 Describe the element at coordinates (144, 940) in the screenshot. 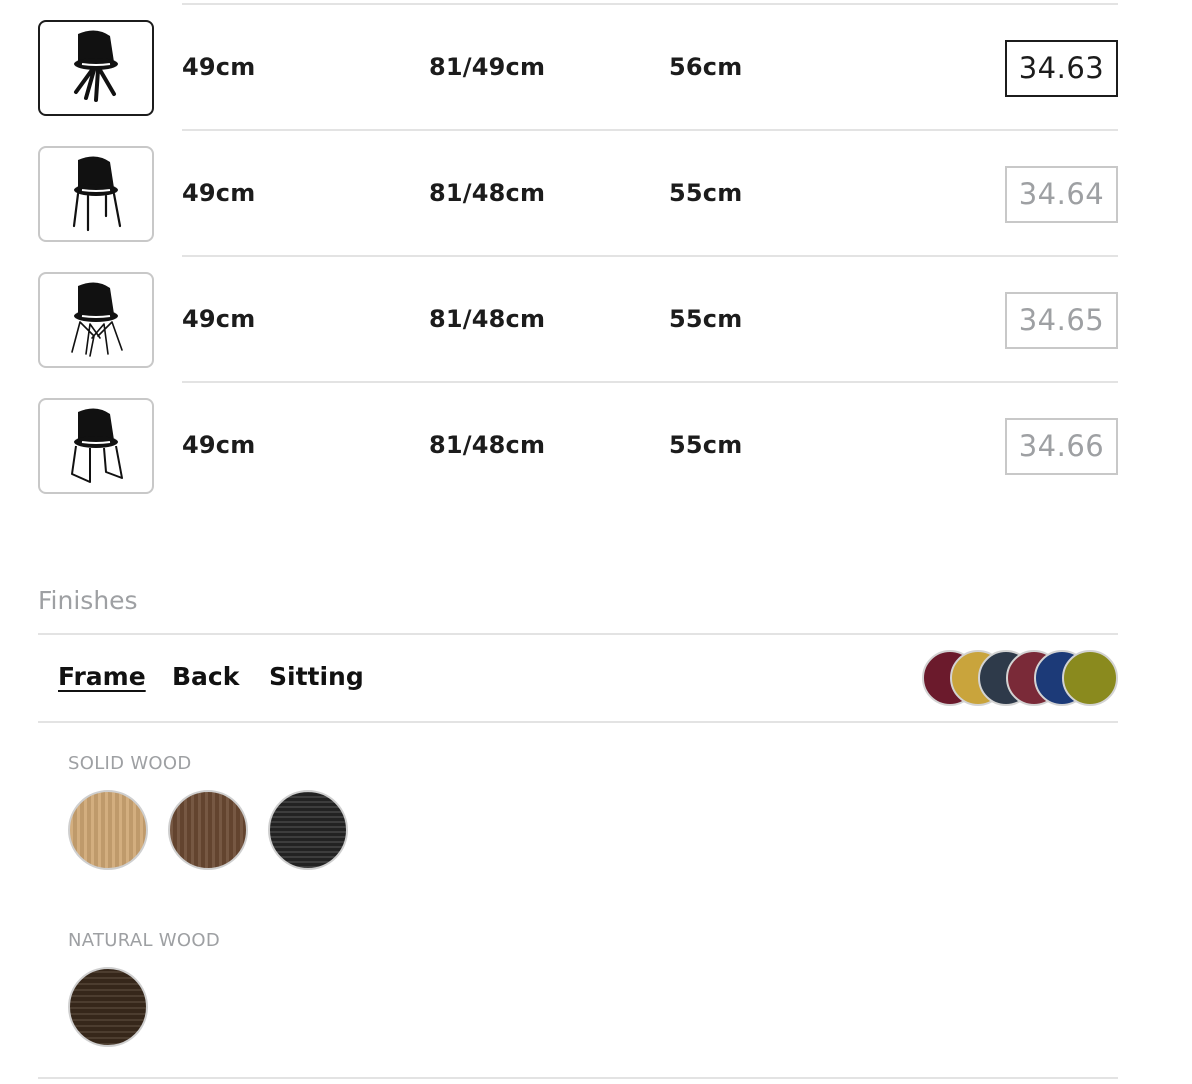

I see `natural-wood-label: NATURAL WOOD` at that location.